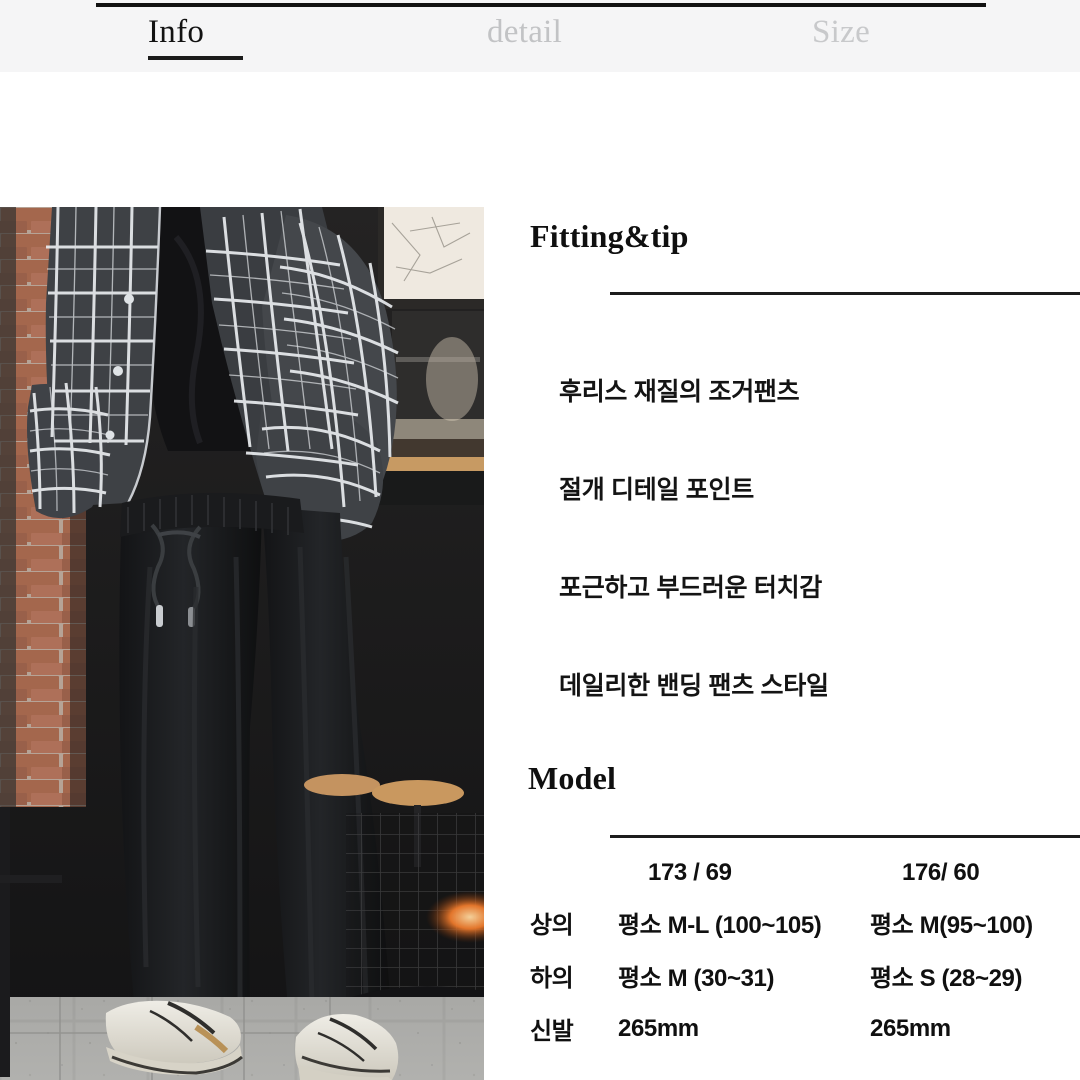 This screenshot has width=1080, height=1080. I want to click on model-divider, so click(845, 836).